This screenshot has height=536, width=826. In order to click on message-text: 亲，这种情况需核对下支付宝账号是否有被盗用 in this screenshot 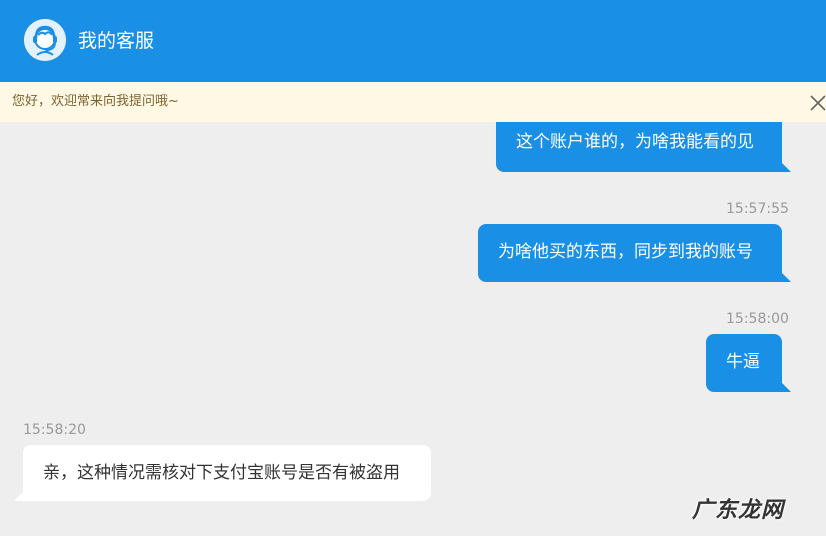, I will do `click(221, 473)`.